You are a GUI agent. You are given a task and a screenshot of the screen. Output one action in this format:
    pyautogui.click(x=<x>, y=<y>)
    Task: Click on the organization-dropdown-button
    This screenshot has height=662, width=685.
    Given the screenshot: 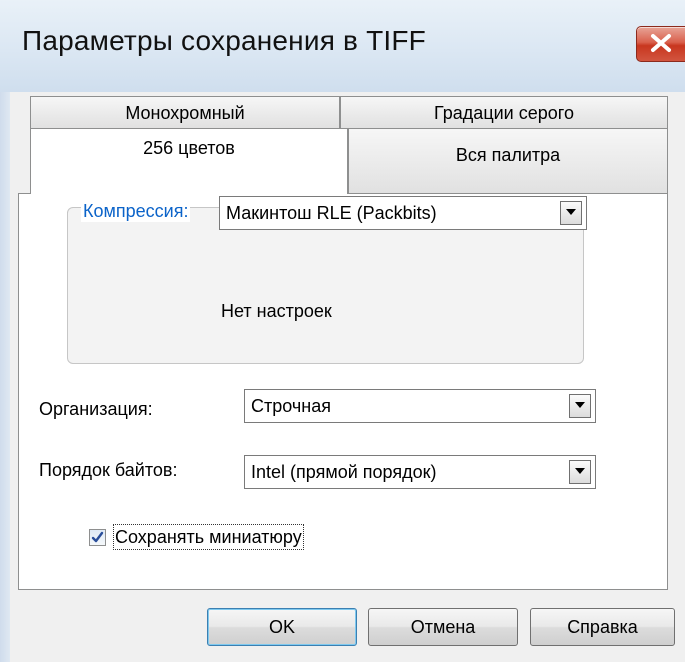 What is the action you would take?
    pyautogui.click(x=580, y=406)
    